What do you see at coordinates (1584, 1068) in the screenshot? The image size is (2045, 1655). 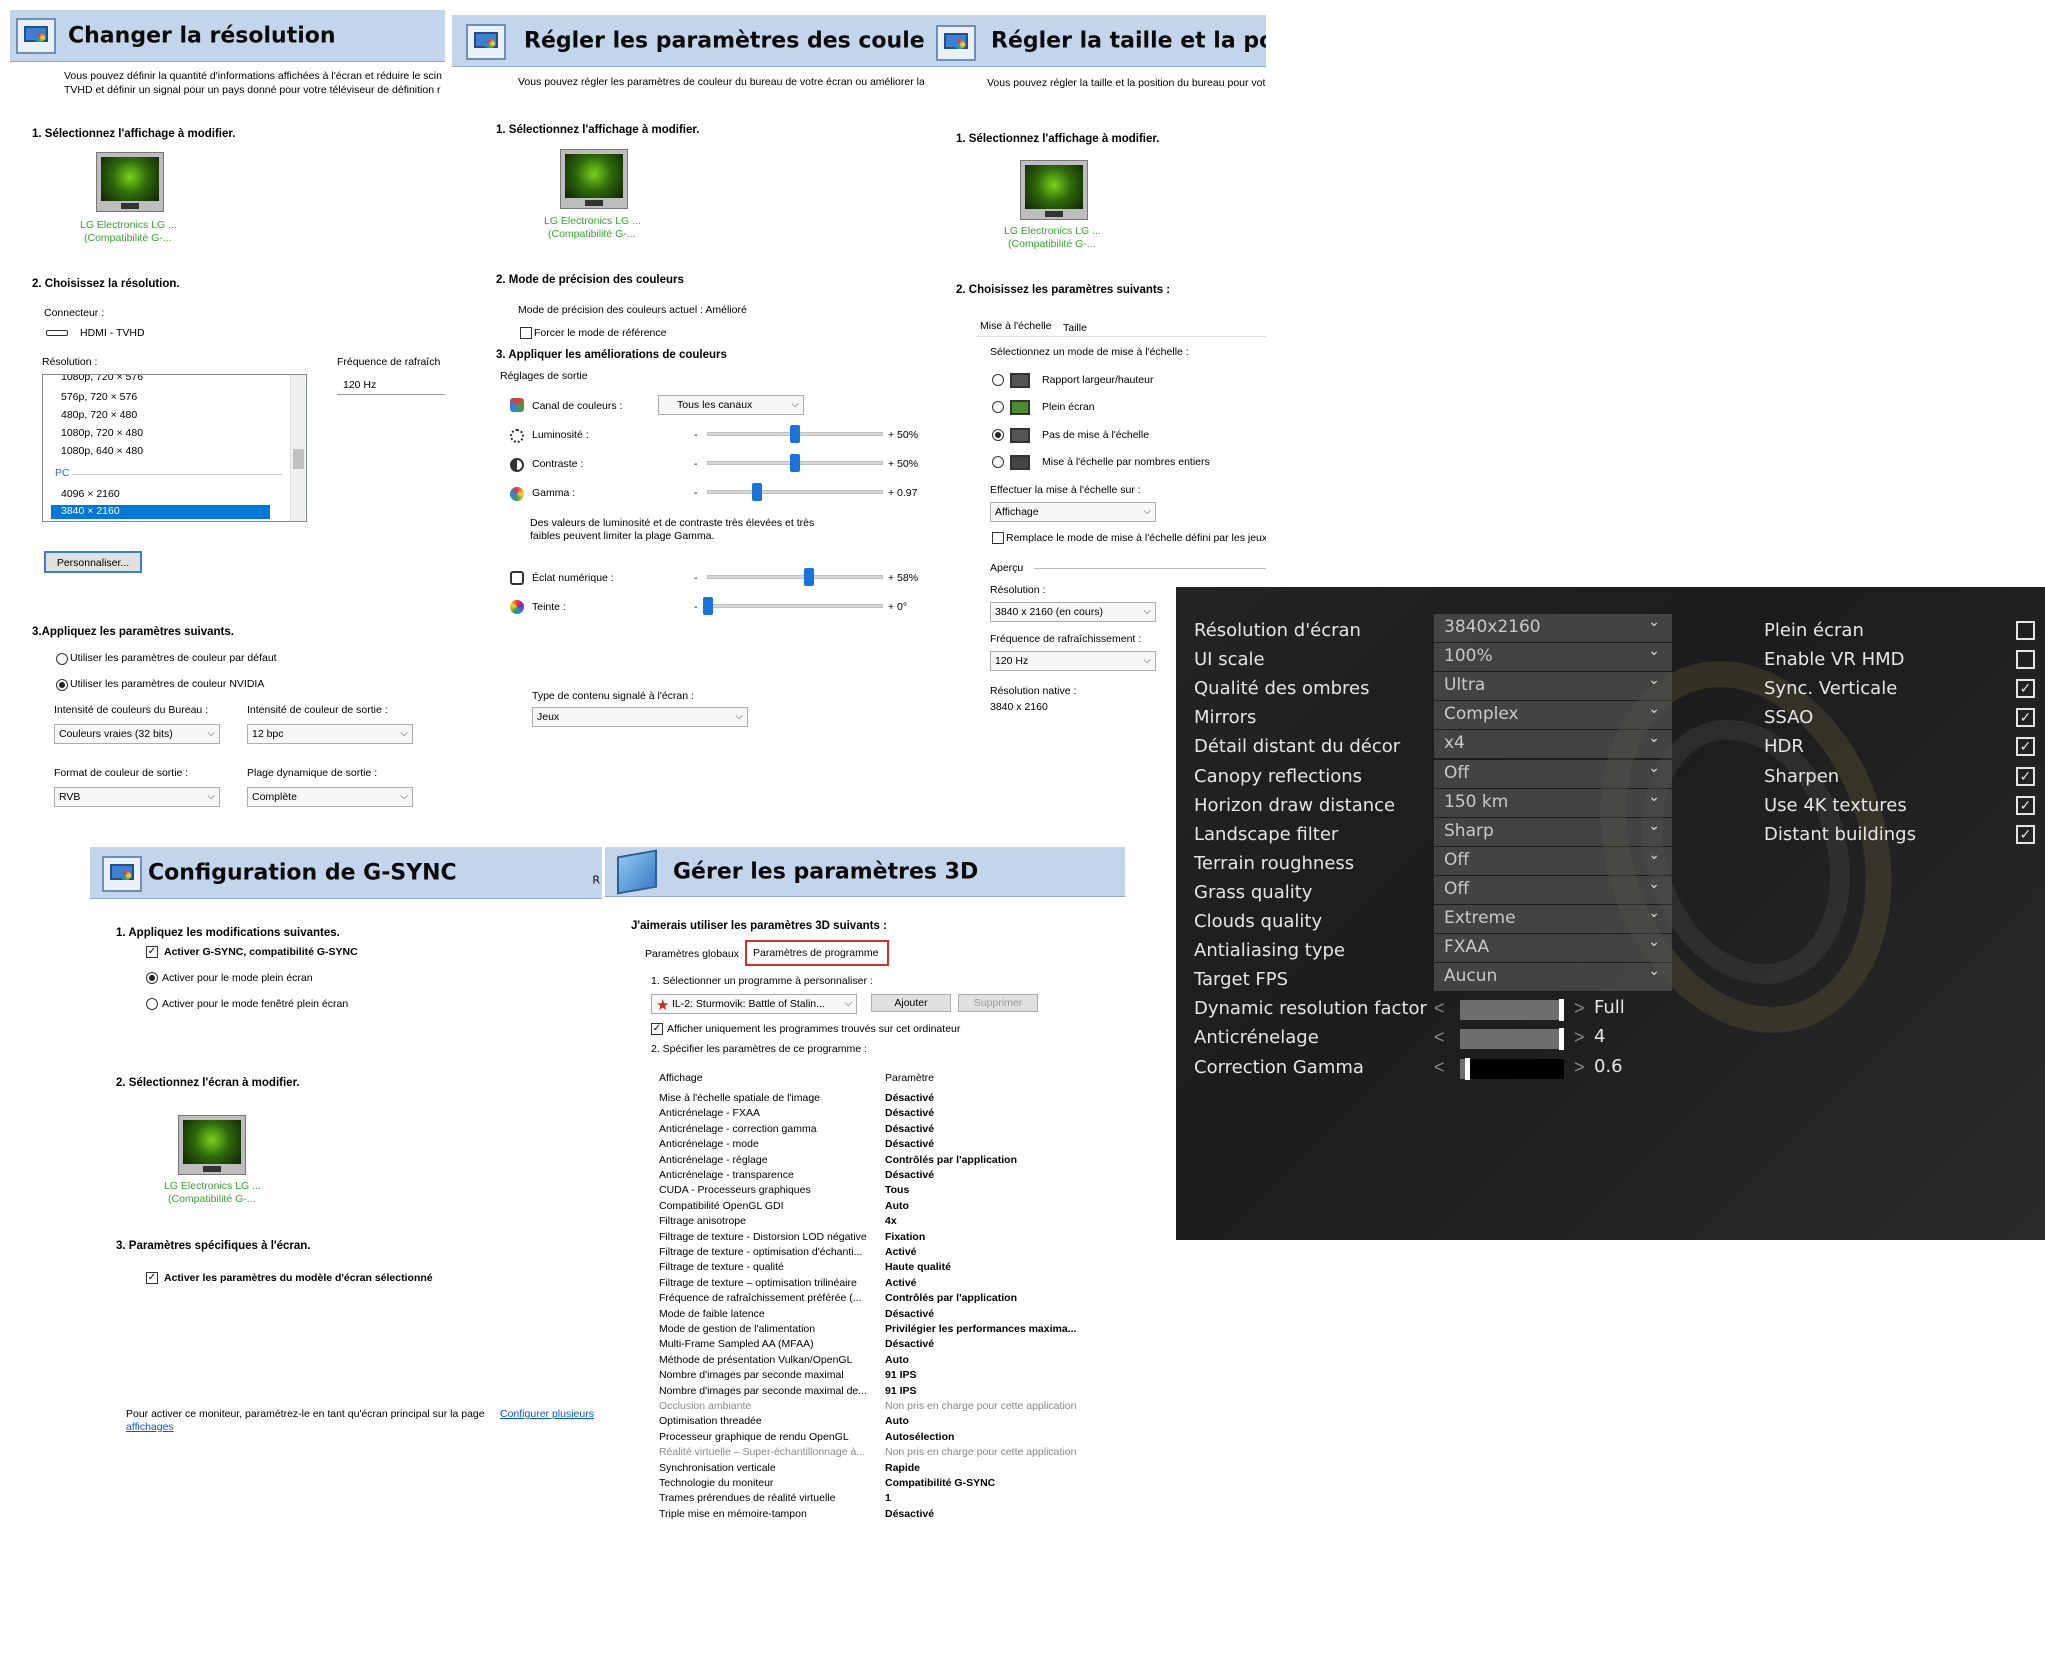 I see `setting-slider: < >0.6` at bounding box center [1584, 1068].